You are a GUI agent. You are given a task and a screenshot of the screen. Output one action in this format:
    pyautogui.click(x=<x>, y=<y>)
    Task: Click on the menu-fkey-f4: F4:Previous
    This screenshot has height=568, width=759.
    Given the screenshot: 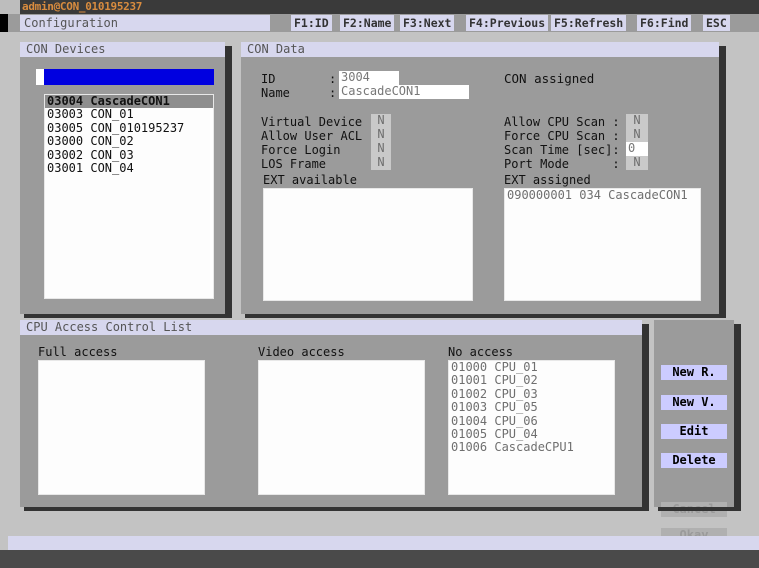 What is the action you would take?
    pyautogui.click(x=507, y=23)
    